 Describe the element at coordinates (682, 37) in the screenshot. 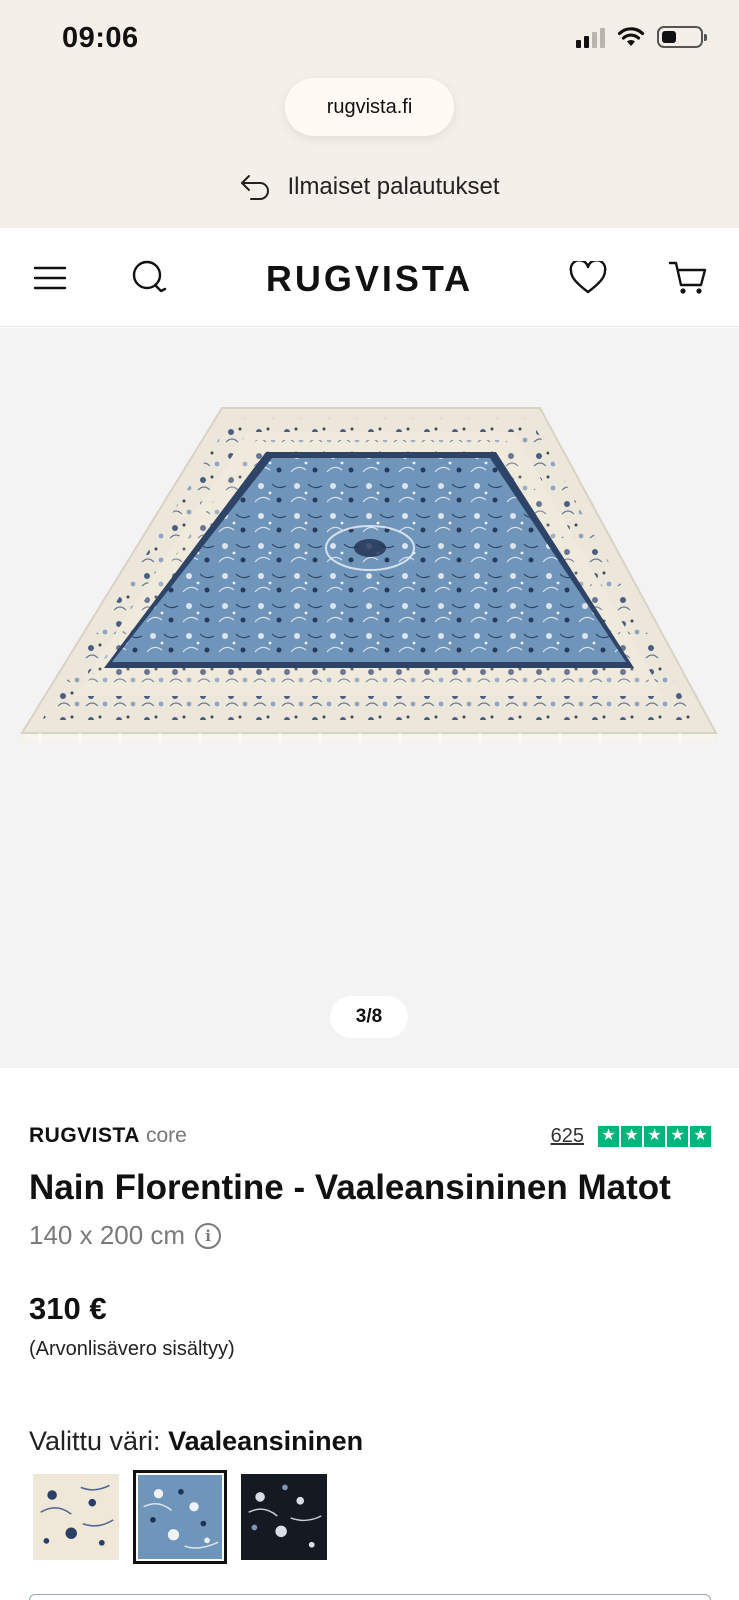

I see `battery-icon` at that location.